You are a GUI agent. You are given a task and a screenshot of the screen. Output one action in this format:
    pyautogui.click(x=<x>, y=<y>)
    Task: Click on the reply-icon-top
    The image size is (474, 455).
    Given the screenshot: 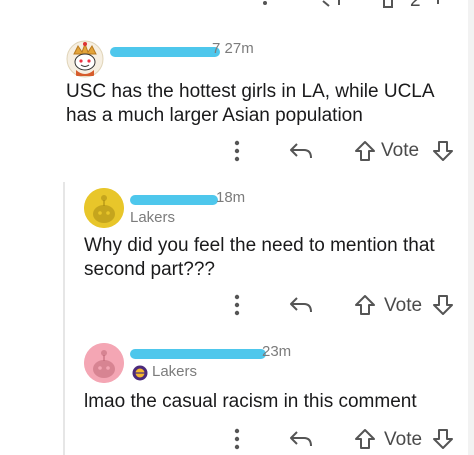 What is the action you would take?
    pyautogui.click(x=331, y=4)
    